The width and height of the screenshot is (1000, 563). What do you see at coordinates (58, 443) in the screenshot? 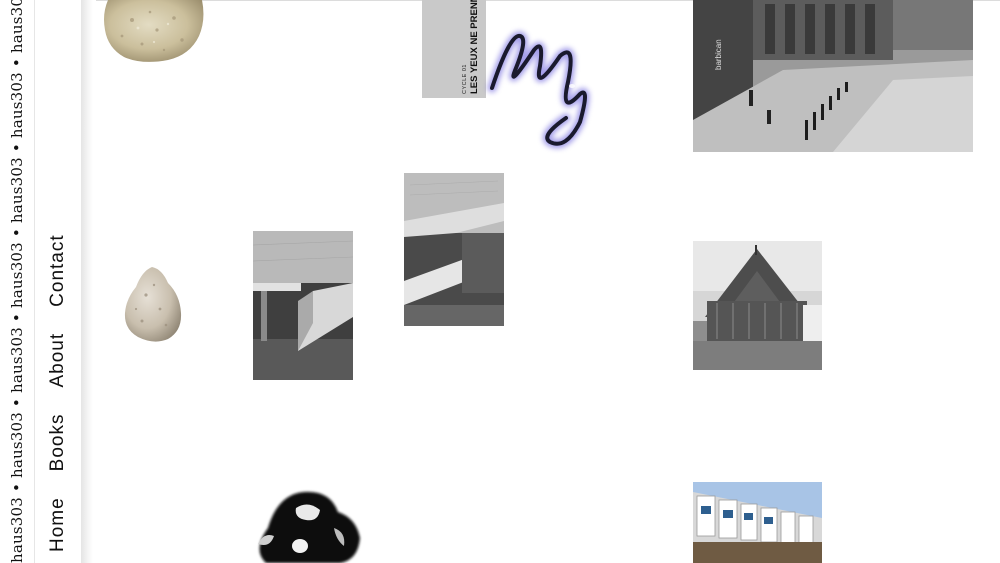
I see `nav-item-books: Books` at bounding box center [58, 443].